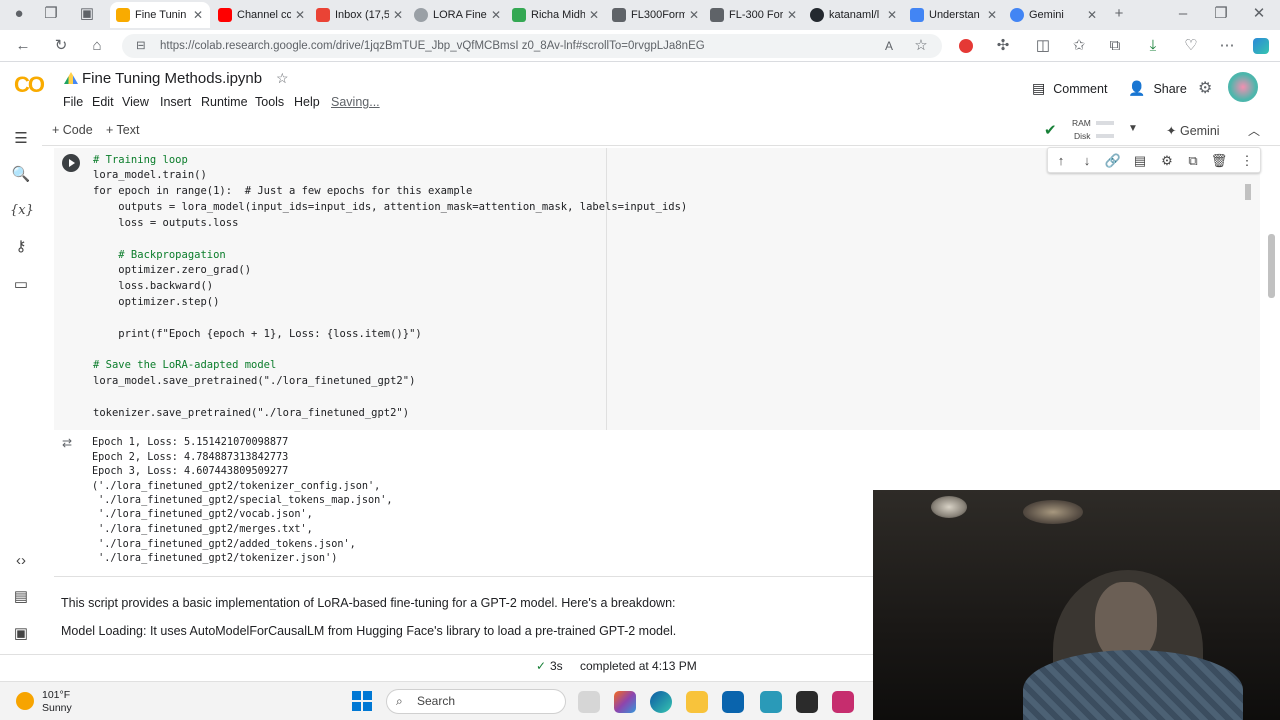 The image size is (1280, 720). What do you see at coordinates (184, 365) in the screenshot?
I see `code-line: # Save the LoRA-adapted model` at bounding box center [184, 365].